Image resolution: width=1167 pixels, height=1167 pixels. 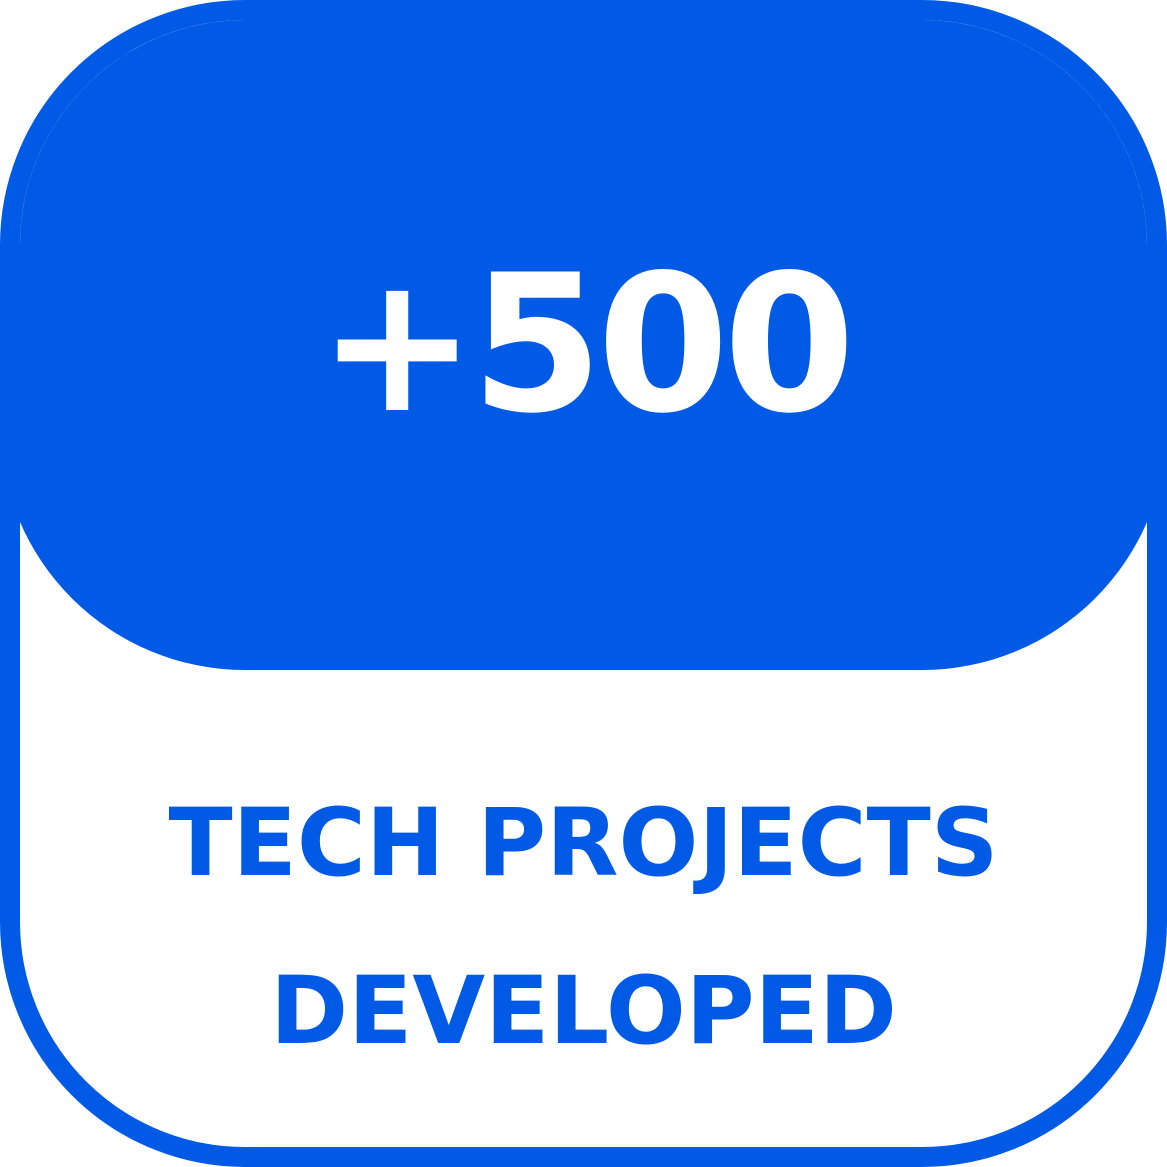 What do you see at coordinates (586, 344) in the screenshot?
I see `stat-value: +500` at bounding box center [586, 344].